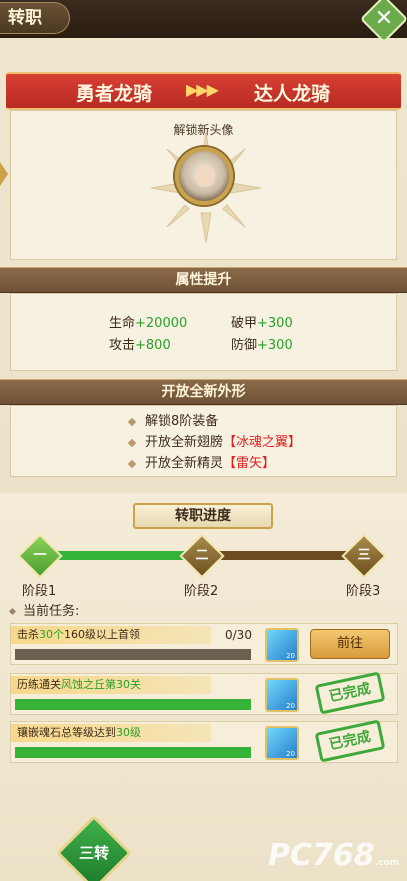 The width and height of the screenshot is (407, 881). What do you see at coordinates (350, 644) in the screenshot?
I see `go-button: 前往` at bounding box center [350, 644].